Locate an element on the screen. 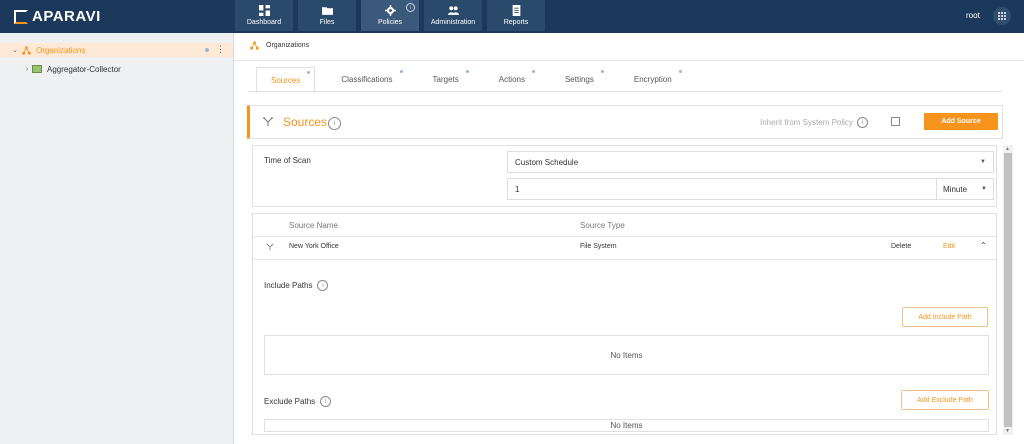  scroll-thumb is located at coordinates (1008, 290).